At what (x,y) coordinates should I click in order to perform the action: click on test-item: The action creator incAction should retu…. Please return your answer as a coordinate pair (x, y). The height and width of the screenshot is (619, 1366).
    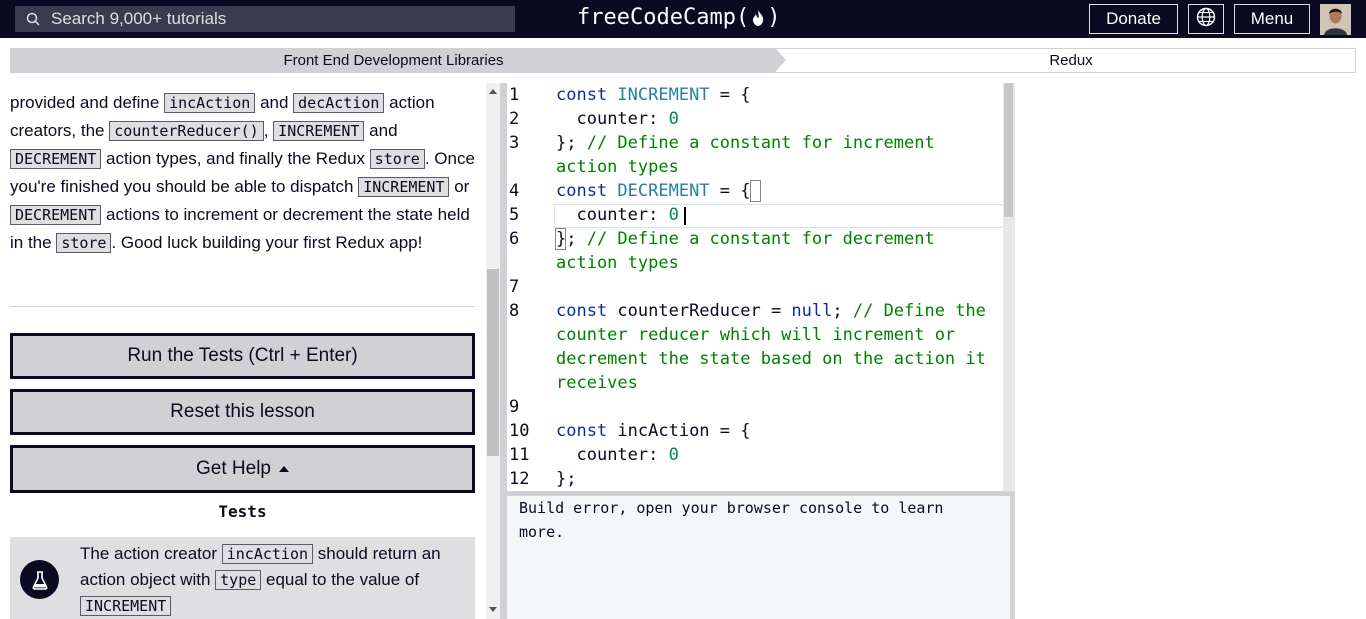
    Looking at the image, I should click on (242, 578).